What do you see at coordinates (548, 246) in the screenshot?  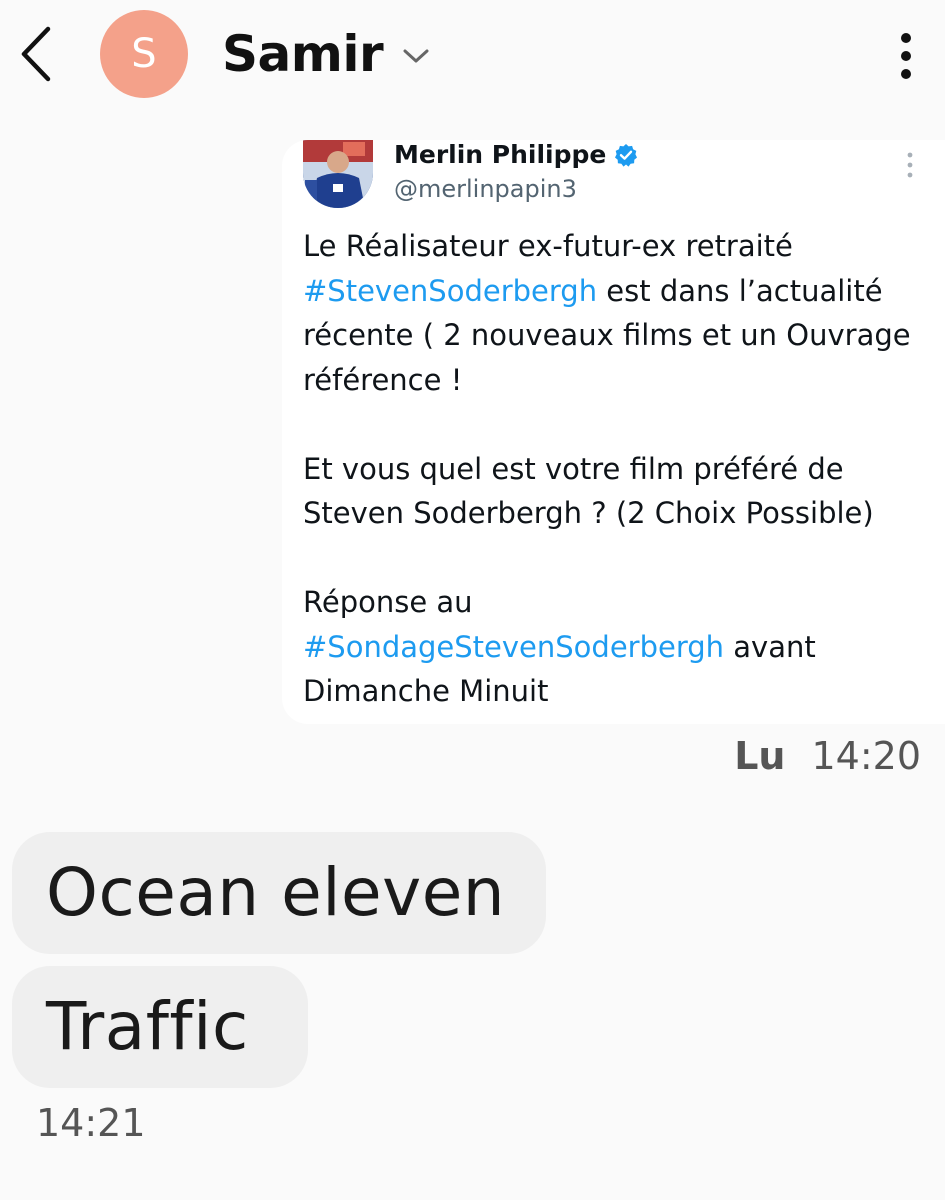 I see `tweet-p1-text: Le Réalisateur ex-futur-ex retraité` at bounding box center [548, 246].